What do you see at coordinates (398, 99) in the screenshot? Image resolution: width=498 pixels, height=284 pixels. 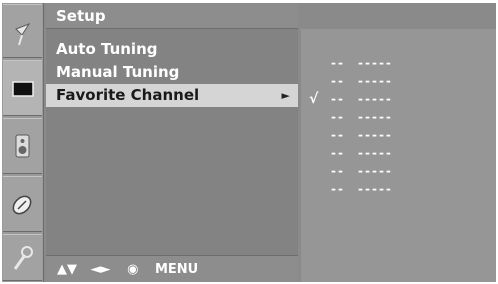 I see `favorite-row-selected: √ -- -----` at bounding box center [398, 99].